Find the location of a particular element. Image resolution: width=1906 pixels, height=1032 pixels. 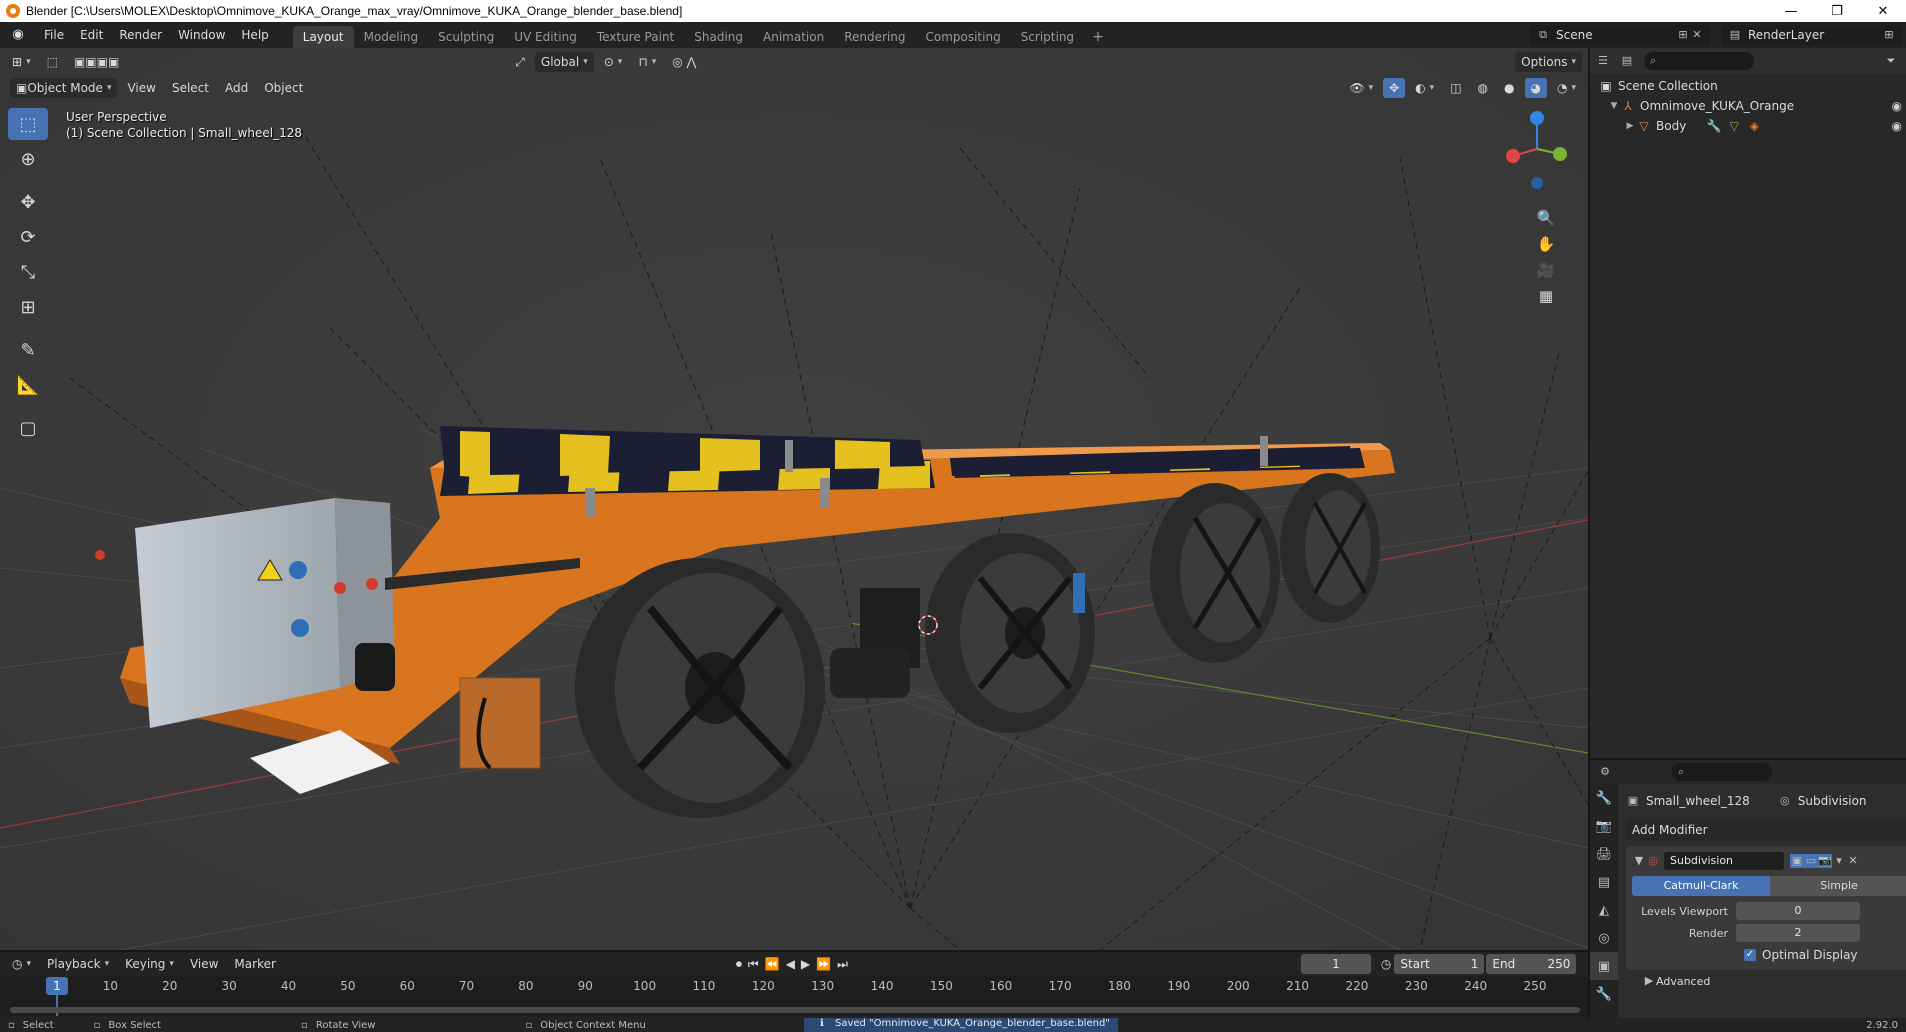

shading-material-icon: ◕ is located at coordinates (1535, 88).